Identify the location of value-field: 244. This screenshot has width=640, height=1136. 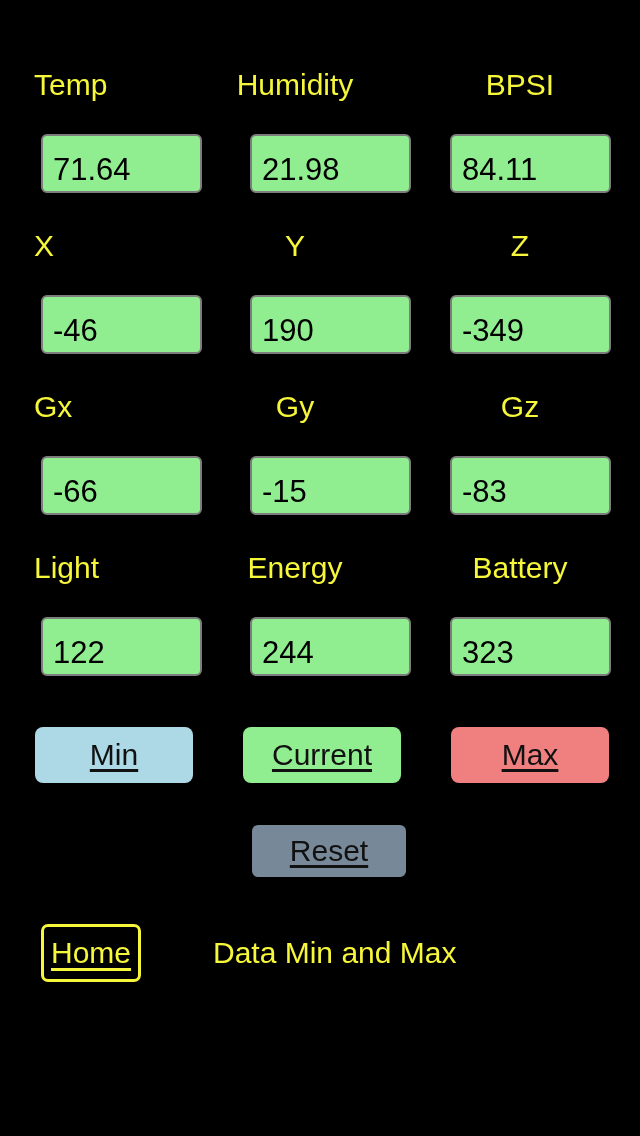
(330, 646).